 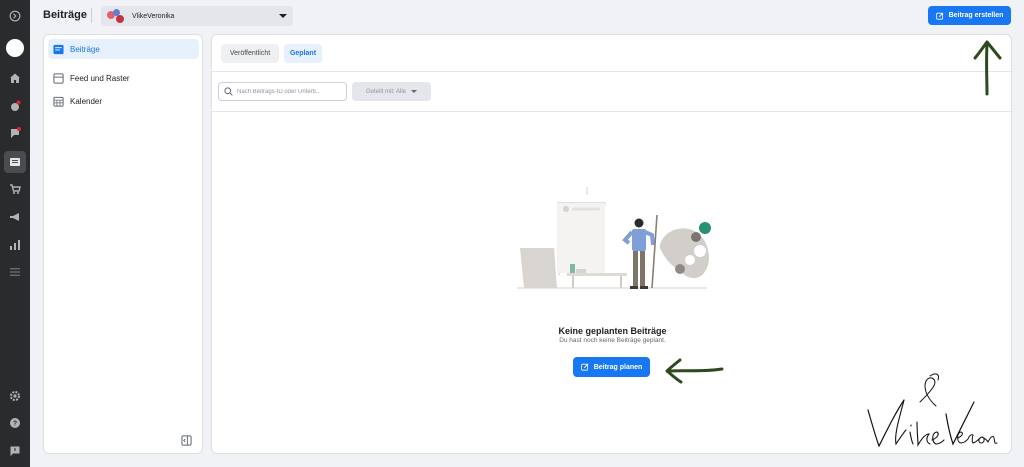 I want to click on tab-published: Veröffentlicht, so click(x=250, y=53).